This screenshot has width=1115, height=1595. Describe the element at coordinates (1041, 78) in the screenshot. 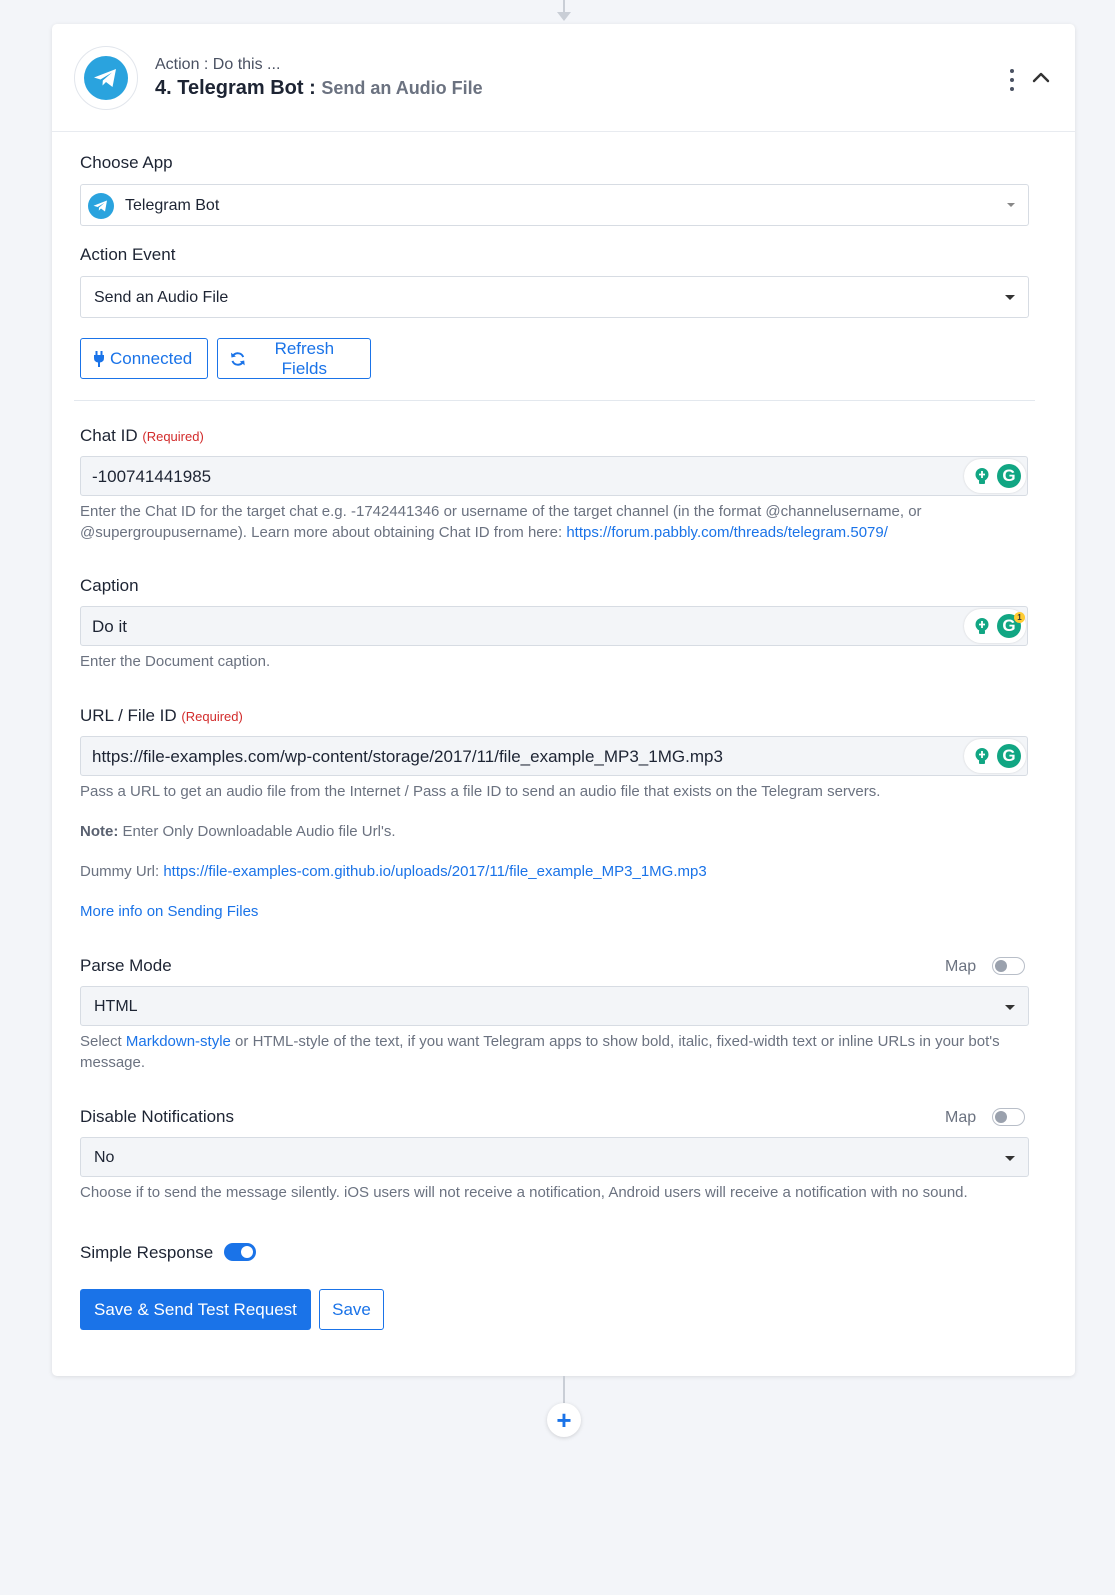

I see `chevron-up-icon` at that location.